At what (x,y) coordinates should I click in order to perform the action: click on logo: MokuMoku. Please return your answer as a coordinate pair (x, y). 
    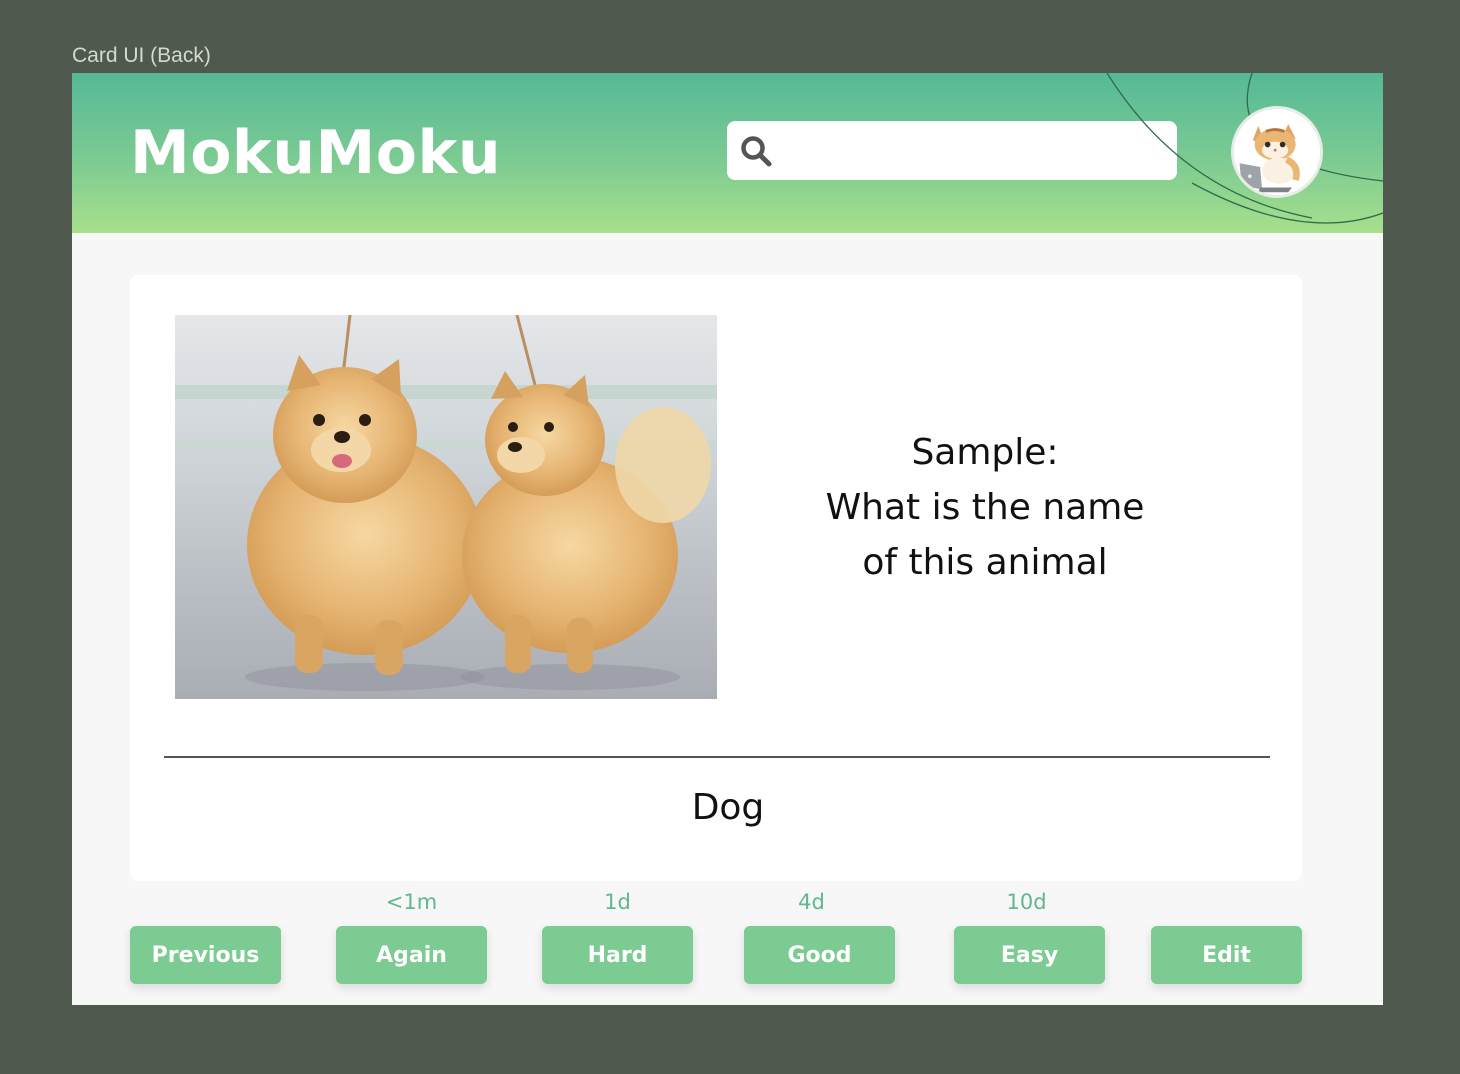
    Looking at the image, I should click on (316, 153).